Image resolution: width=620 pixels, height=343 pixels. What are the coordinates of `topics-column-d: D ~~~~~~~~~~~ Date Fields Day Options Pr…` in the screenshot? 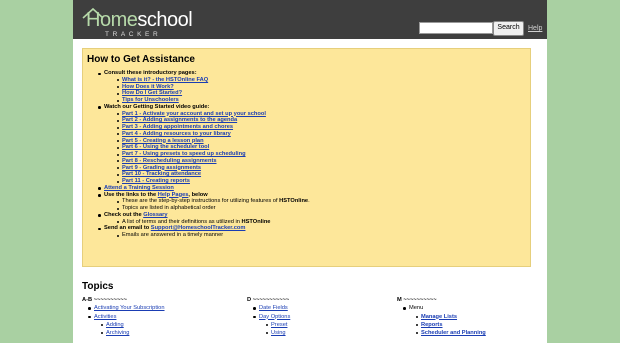 It's located at (268, 316).